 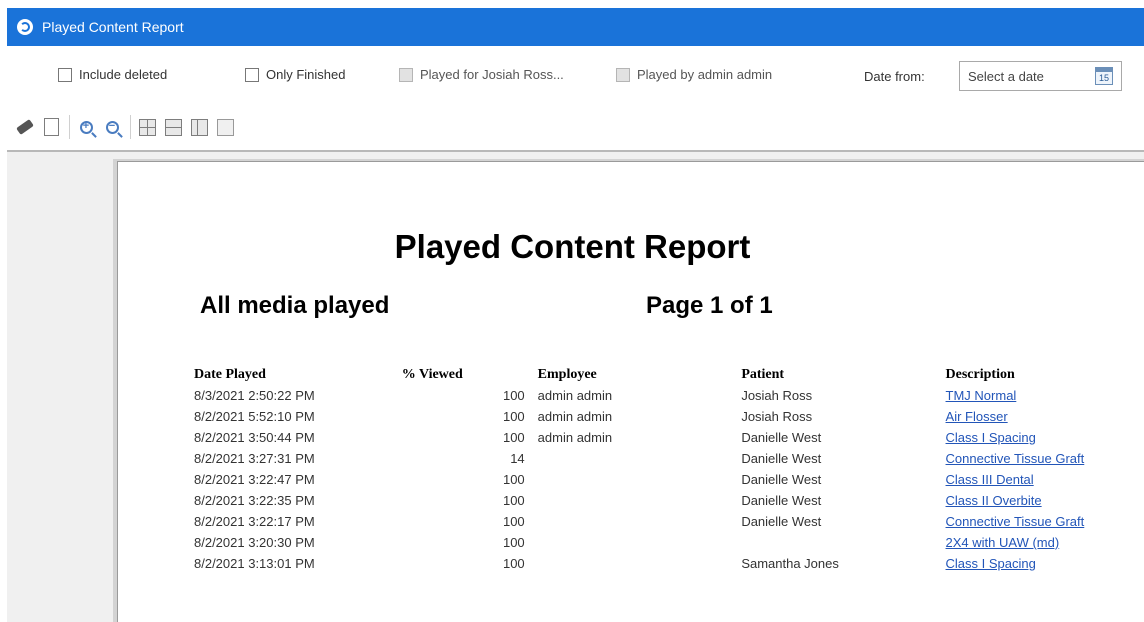 What do you see at coordinates (51, 127) in the screenshot?
I see `page-setup-icon` at bounding box center [51, 127].